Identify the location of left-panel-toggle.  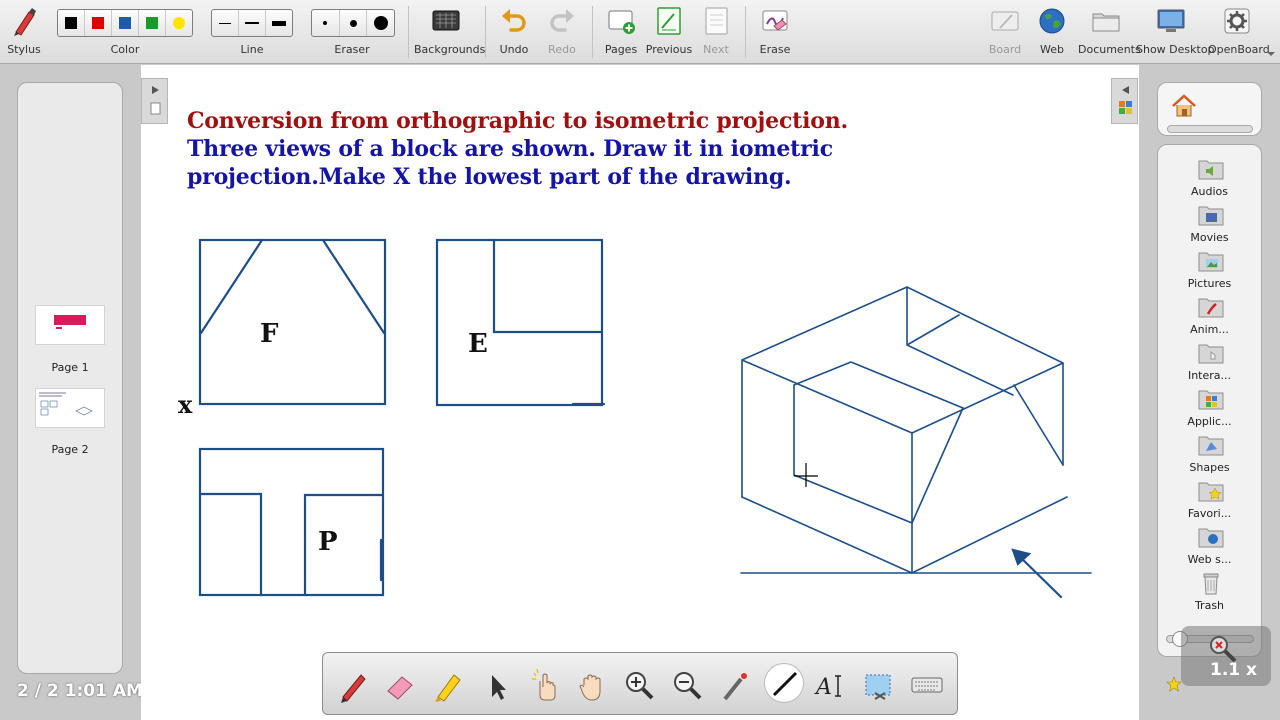
(154, 101).